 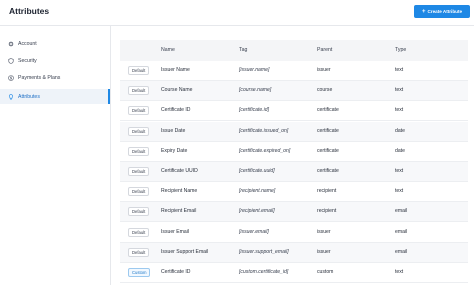 I want to click on sidebar-item-payments: Payments & Plans, so click(x=55, y=77).